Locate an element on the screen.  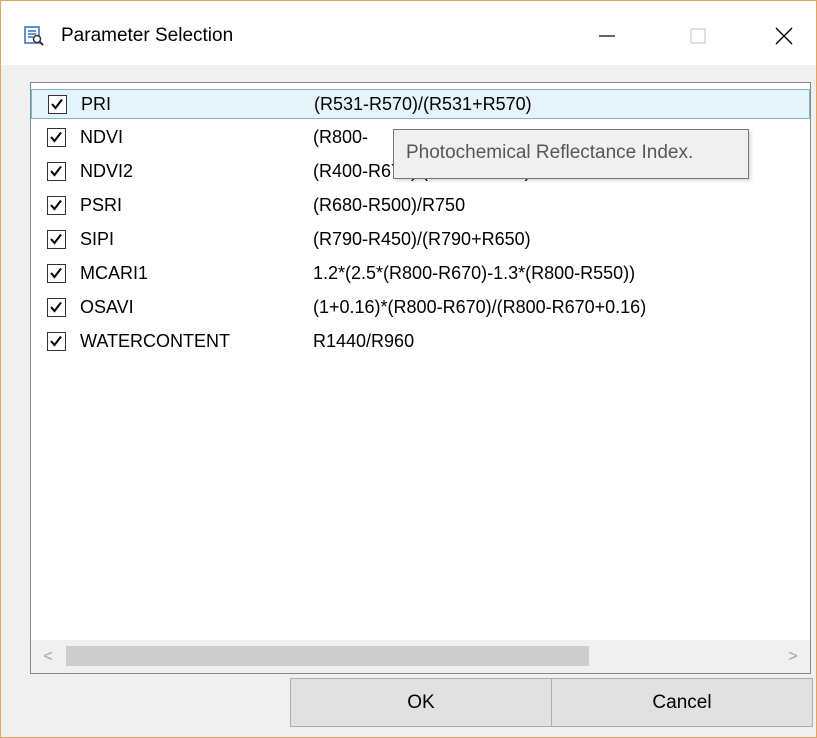
ok-button: OK is located at coordinates (421, 702).